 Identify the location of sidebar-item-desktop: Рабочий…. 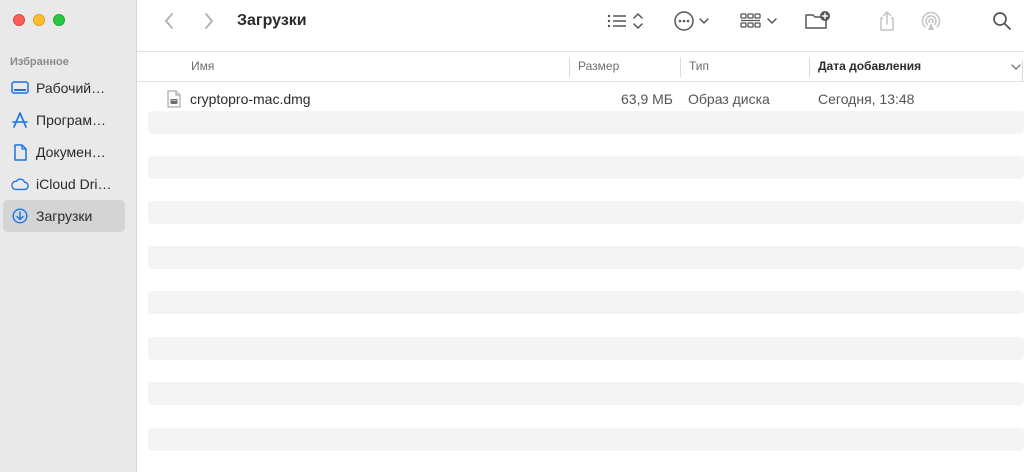
(64, 88).